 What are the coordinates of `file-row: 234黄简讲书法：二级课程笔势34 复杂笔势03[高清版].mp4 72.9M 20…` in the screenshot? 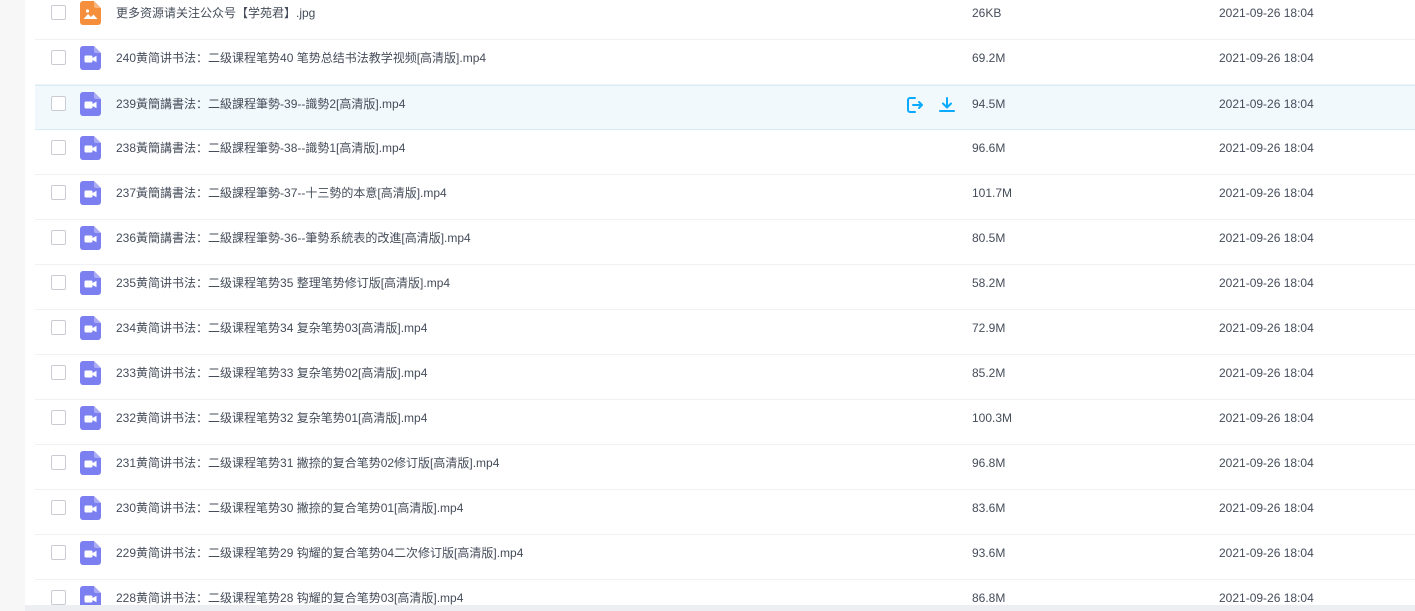 It's located at (725, 332).